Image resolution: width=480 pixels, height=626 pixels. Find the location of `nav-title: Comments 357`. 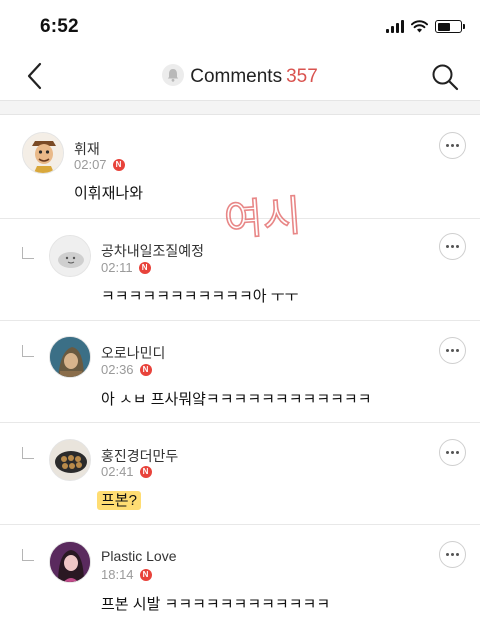

nav-title: Comments 357 is located at coordinates (240, 76).